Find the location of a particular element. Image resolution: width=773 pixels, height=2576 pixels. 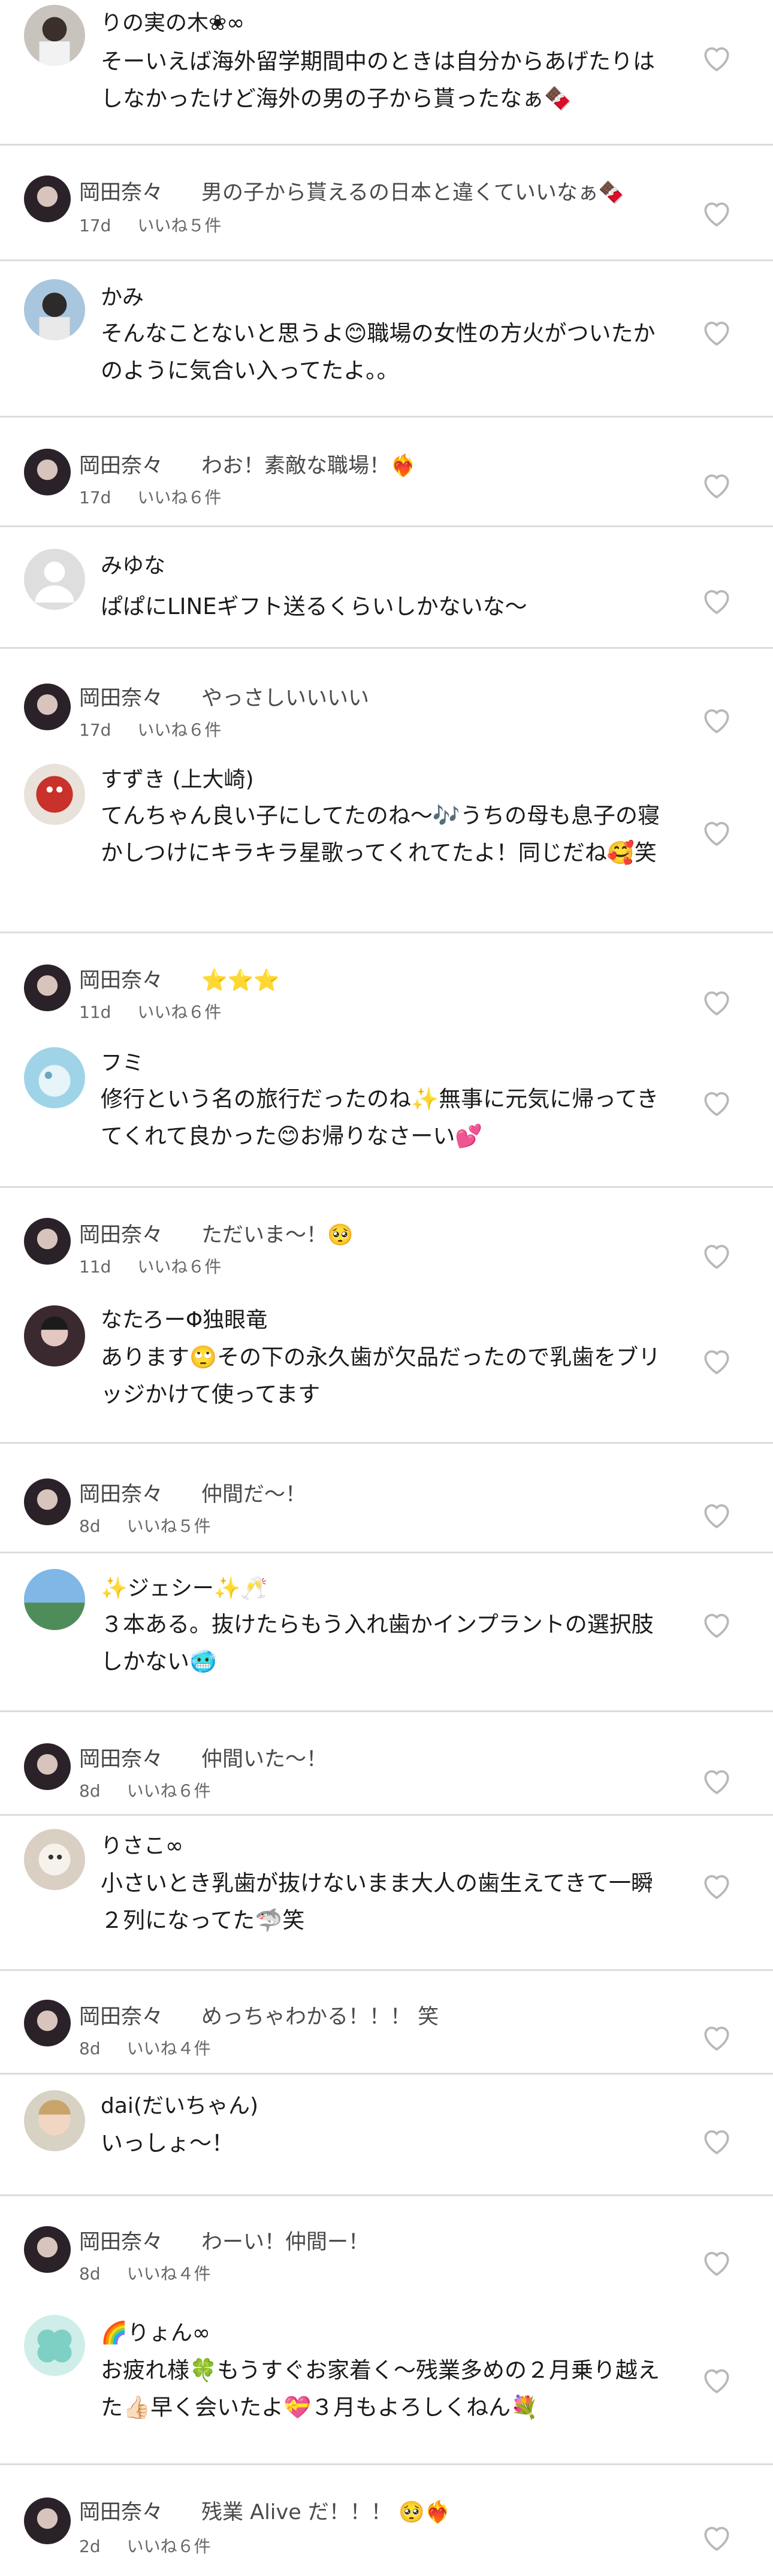

comment-item: りさこ∞ 小さいとき乳歯が抜けないまま大人の歯生えてきて一瞬２列になってた🦈笑 is located at coordinates (386, 1892).